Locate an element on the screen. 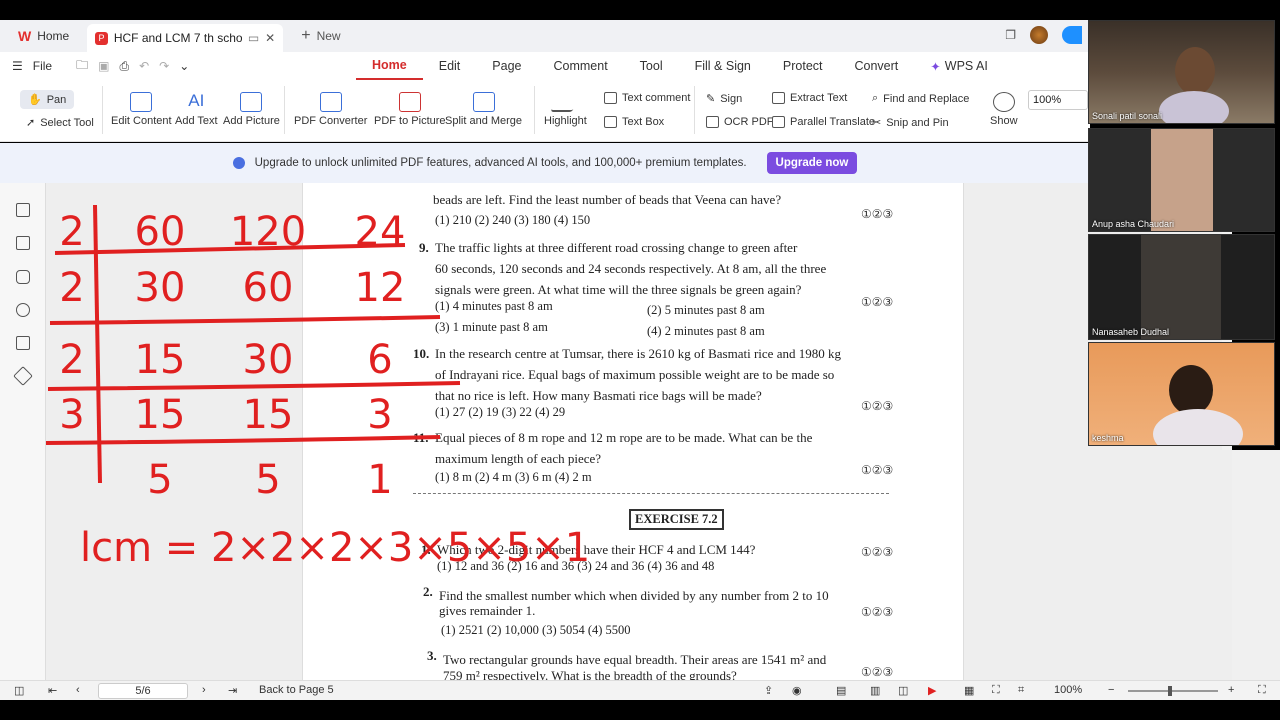 The width and height of the screenshot is (1280, 720). comment-icon is located at coordinates (23, 277).